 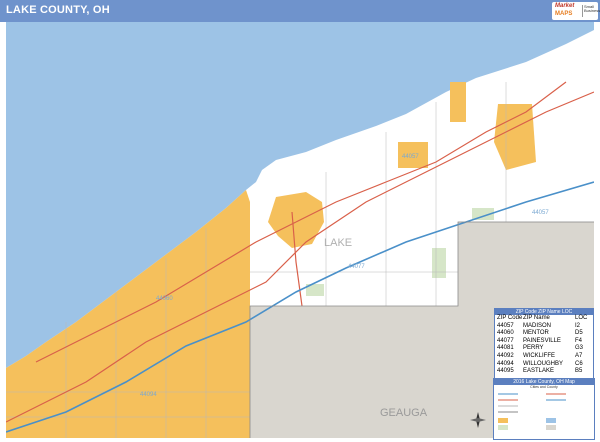 I want to click on zip-label-3: 44060, so click(x=164, y=299).